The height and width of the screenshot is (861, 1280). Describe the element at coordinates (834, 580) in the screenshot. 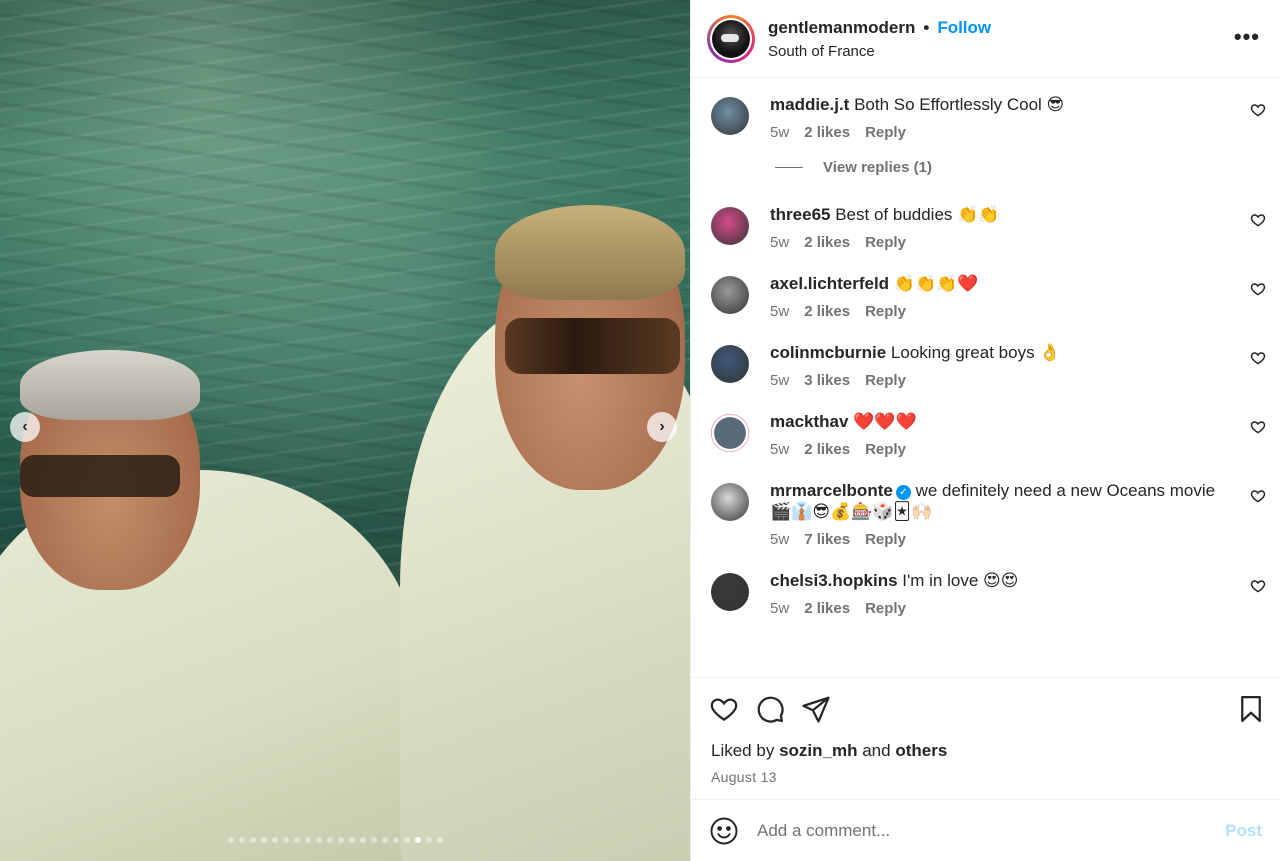

I see `commenter-username: chelsi3.hopkins` at that location.